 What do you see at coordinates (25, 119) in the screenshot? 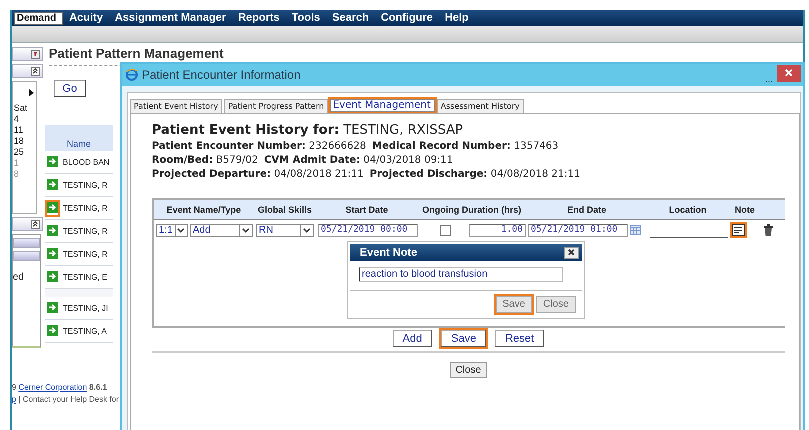
I see `calendar-day: 4` at bounding box center [25, 119].